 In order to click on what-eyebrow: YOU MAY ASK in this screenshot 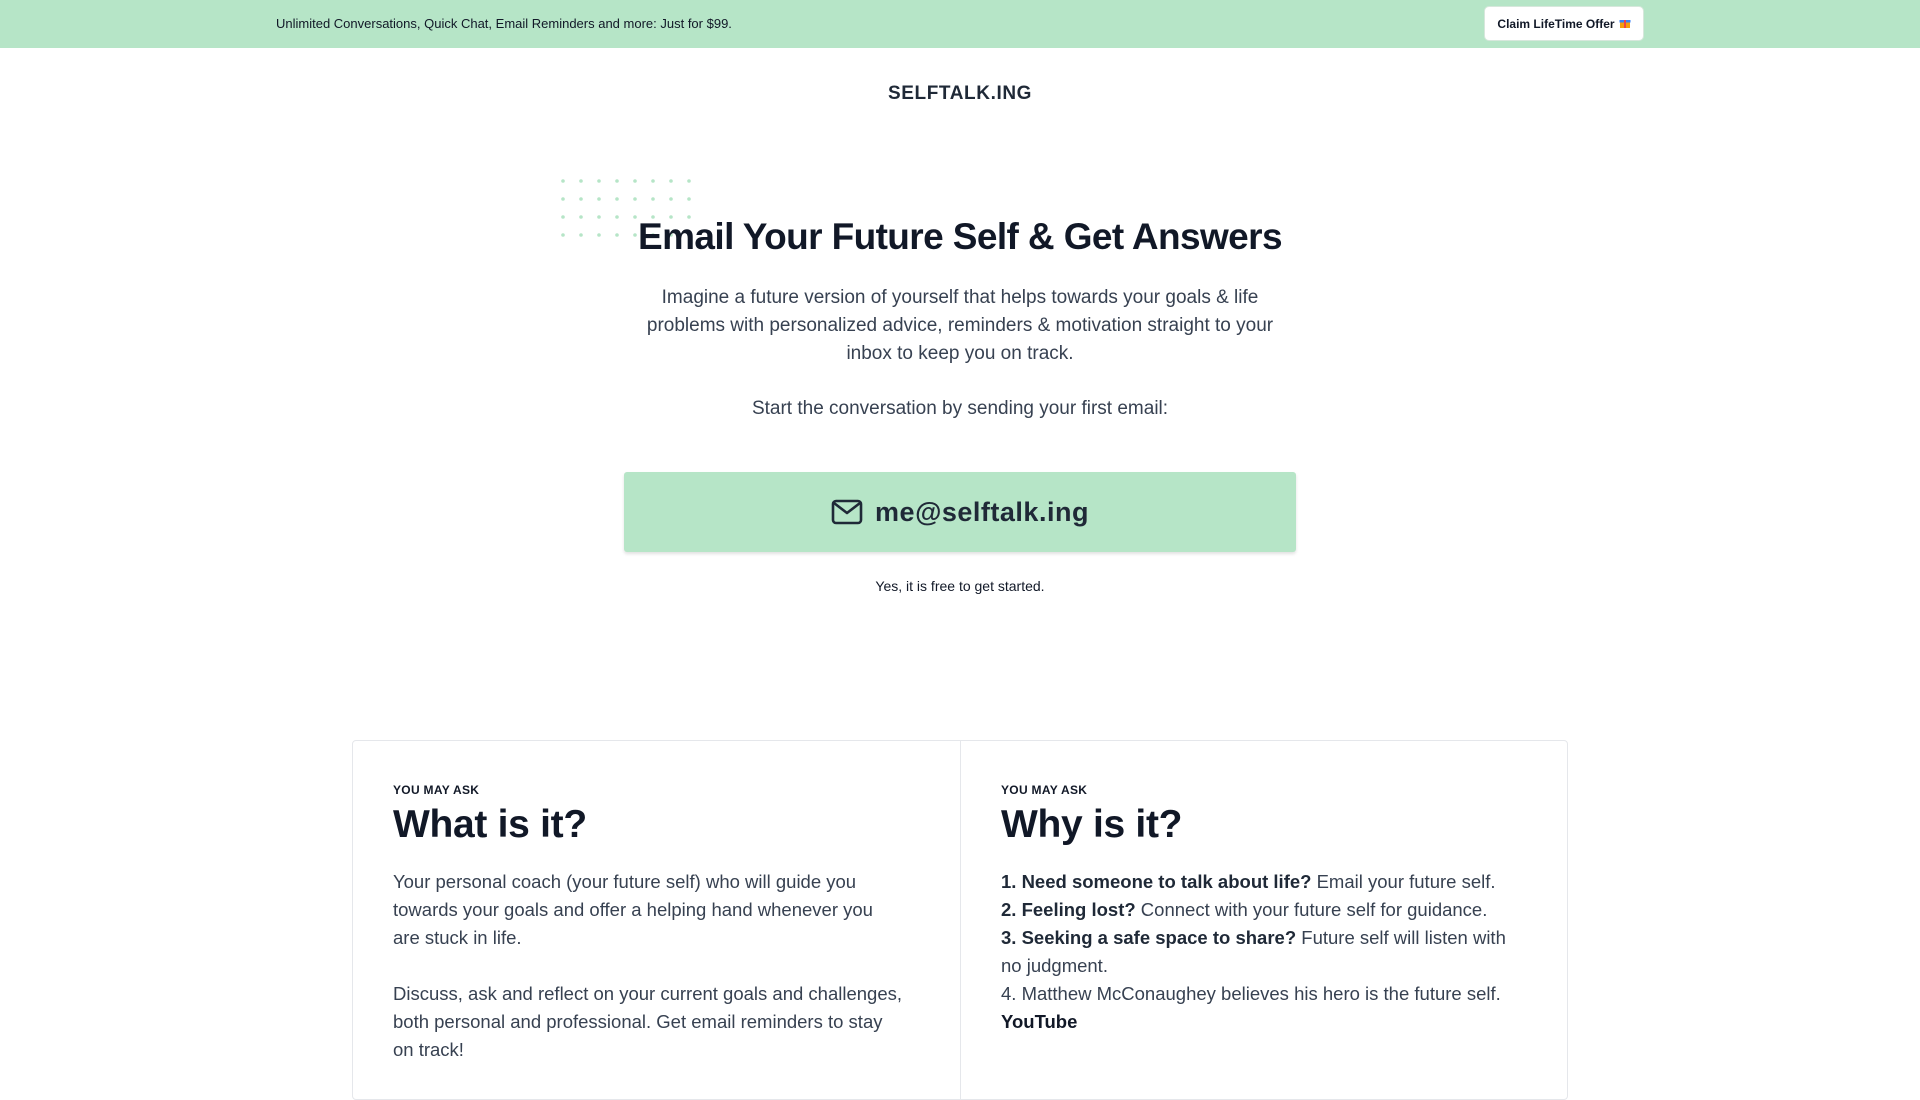, I will do `click(436, 790)`.